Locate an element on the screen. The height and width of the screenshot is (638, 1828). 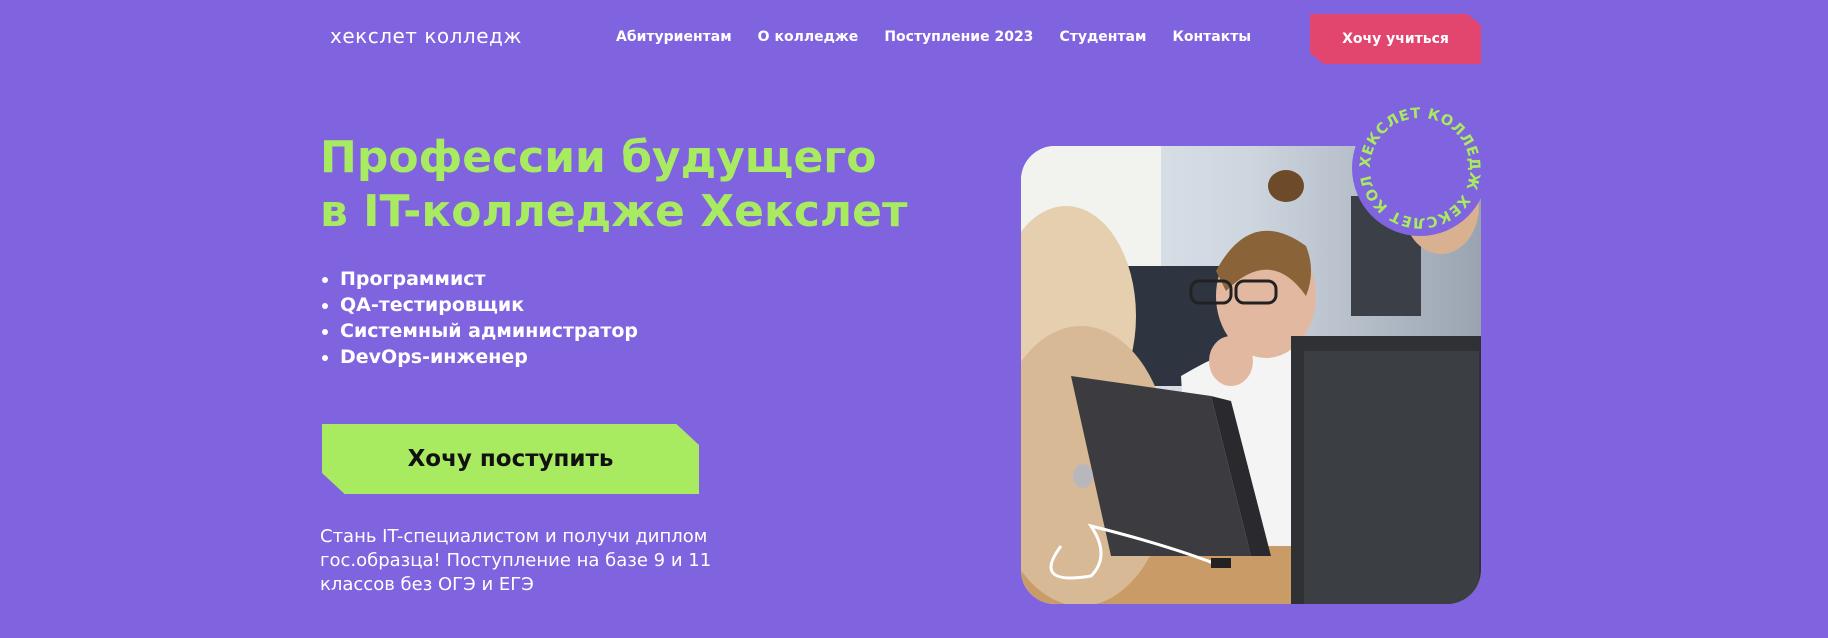
nav-item-about: О колледже is located at coordinates (808, 37).